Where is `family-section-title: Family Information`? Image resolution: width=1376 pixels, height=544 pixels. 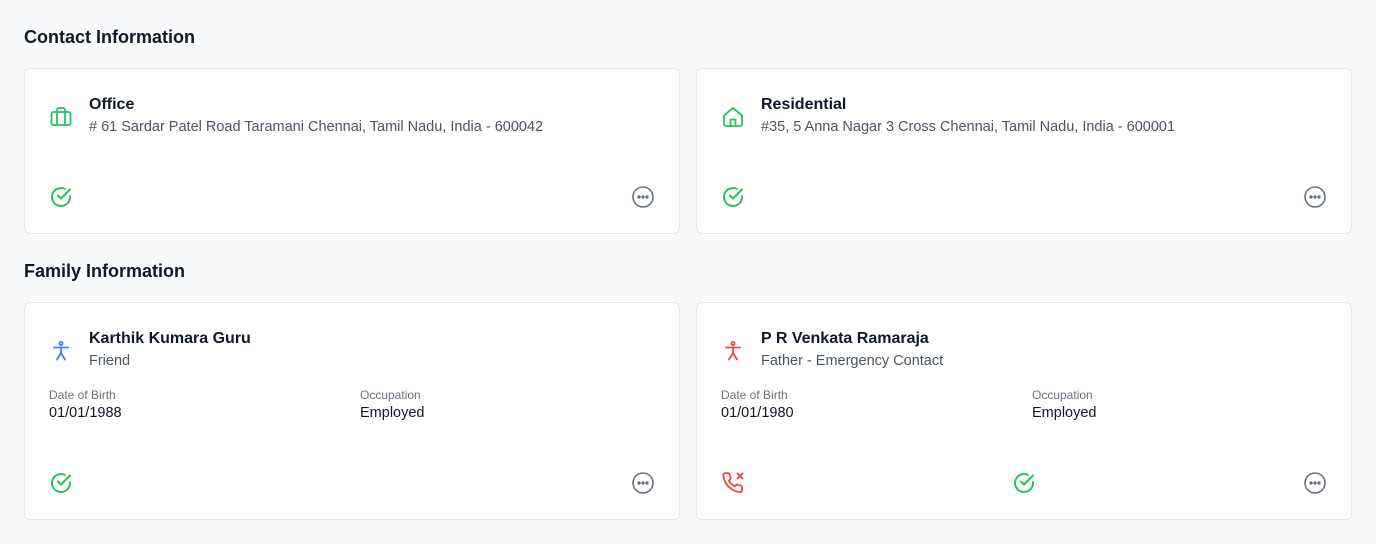 family-section-title: Family Information is located at coordinates (105, 271).